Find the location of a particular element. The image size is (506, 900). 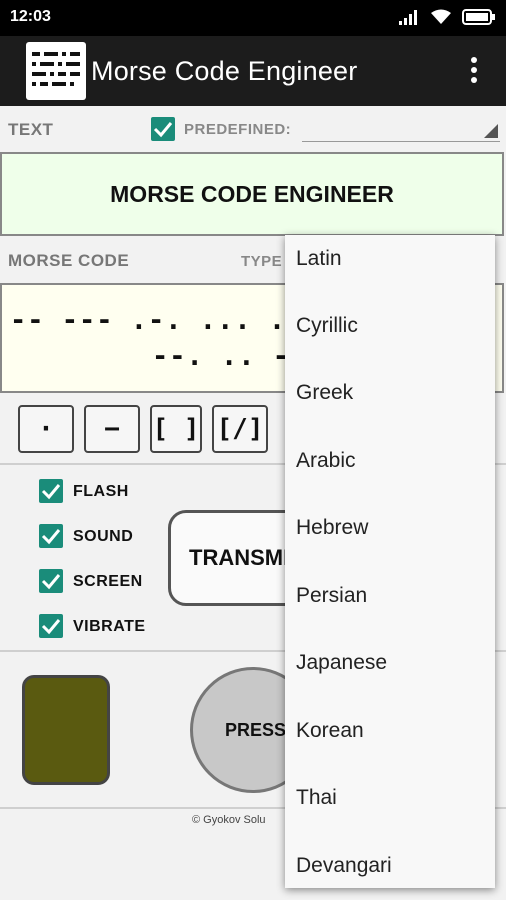

dropdown-item-thai: Thai is located at coordinates (316, 798).